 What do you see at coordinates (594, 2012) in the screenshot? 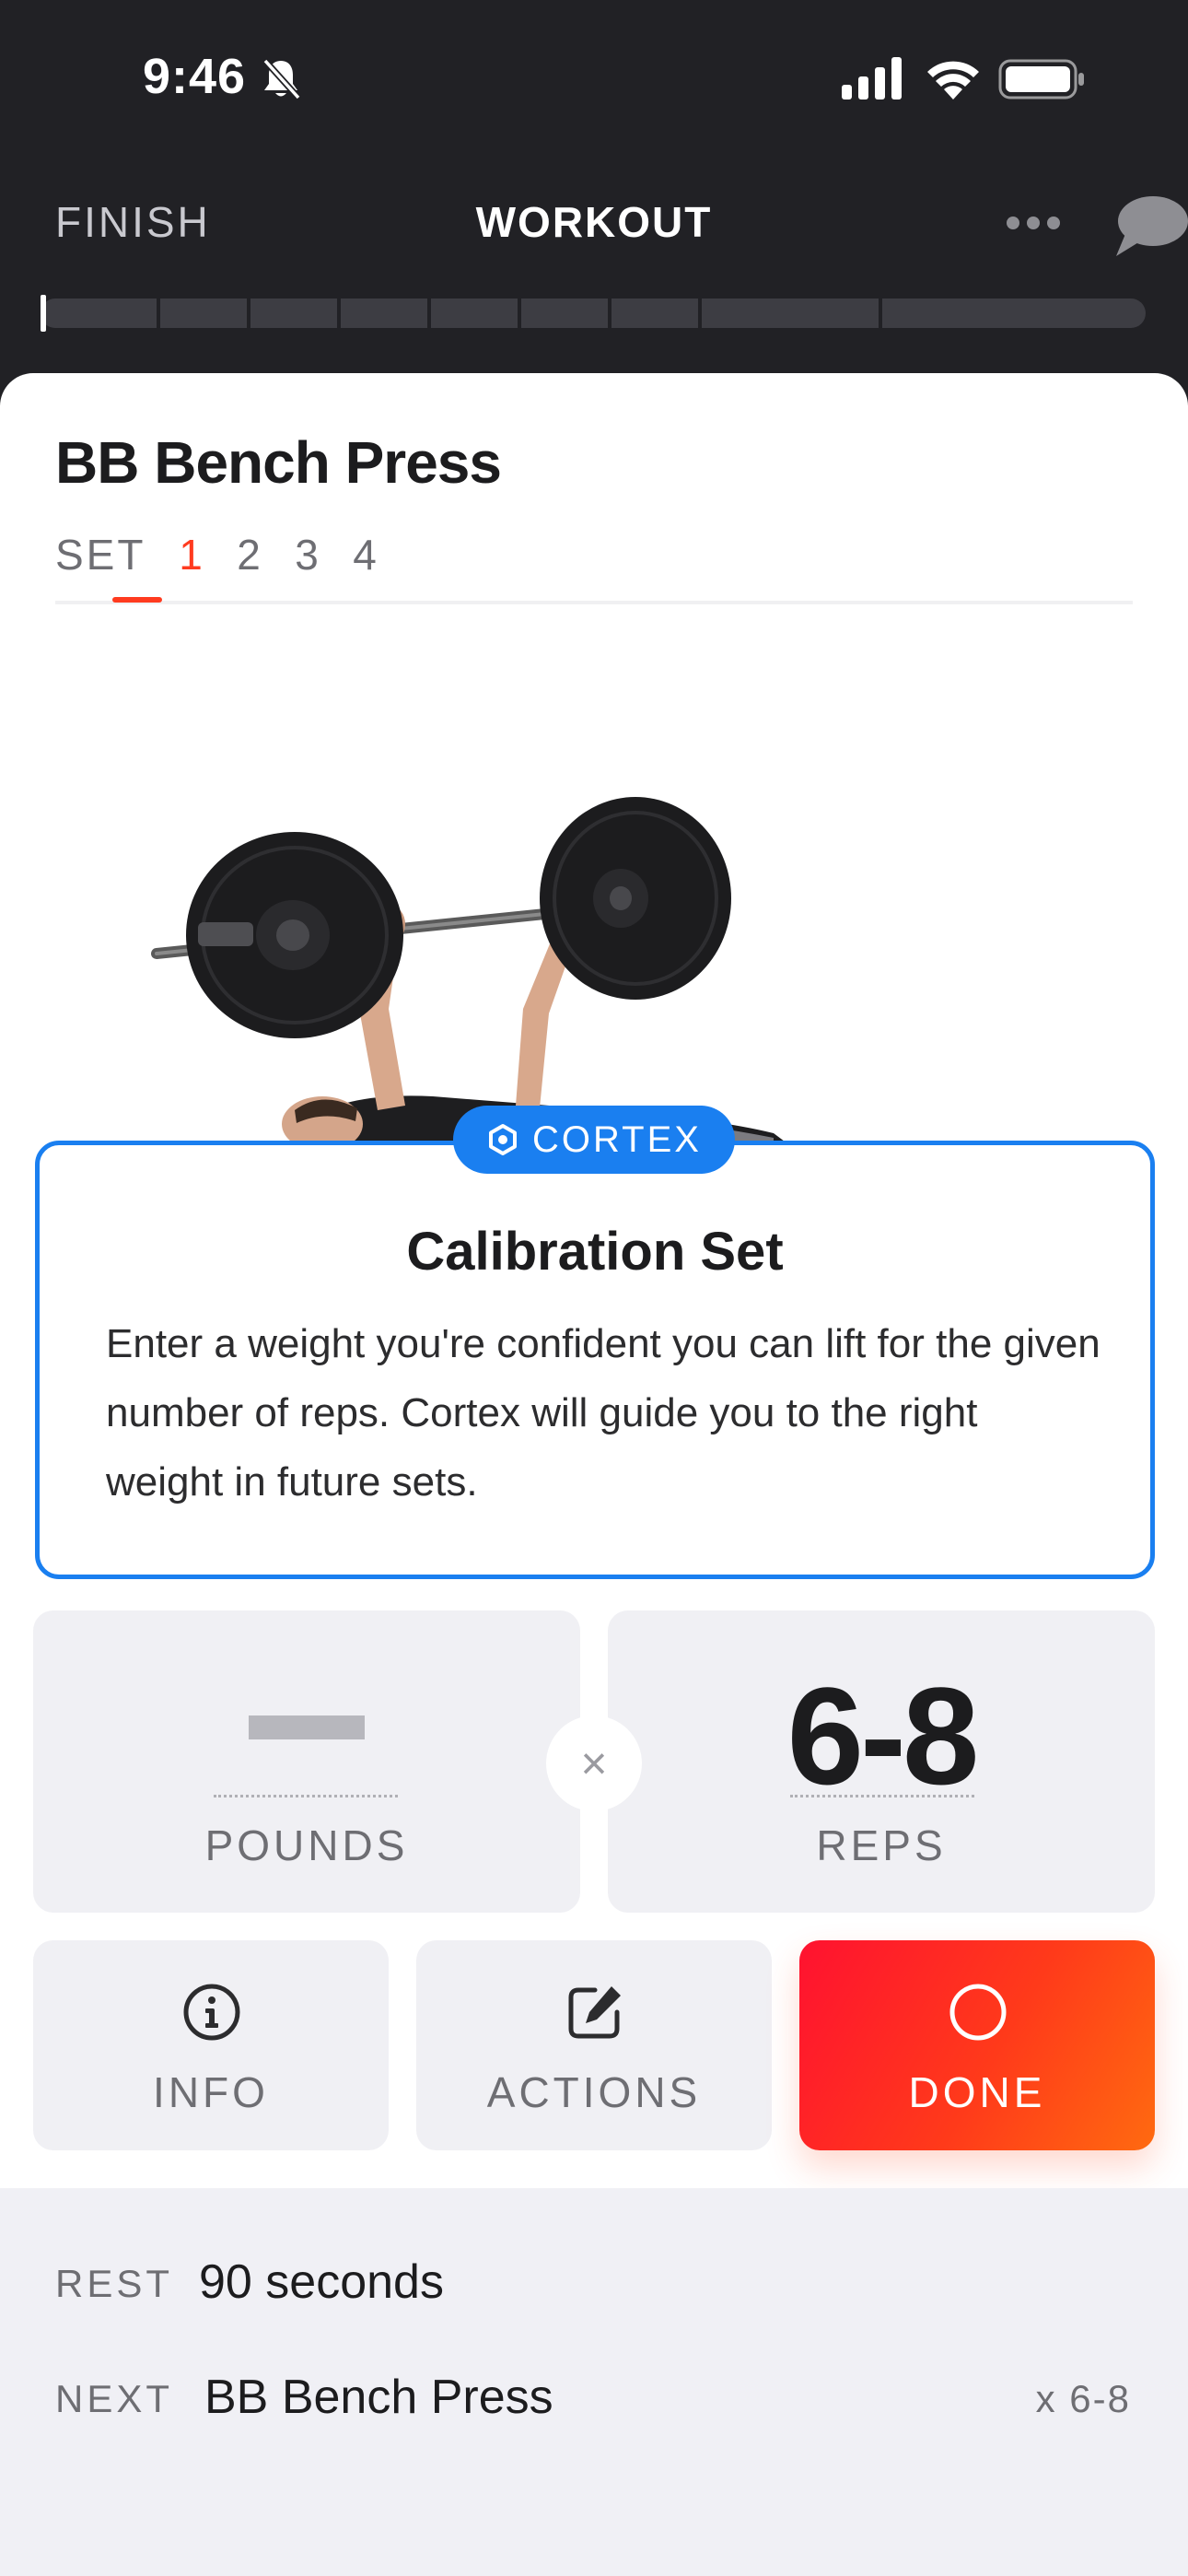
I see `edit-icon` at bounding box center [594, 2012].